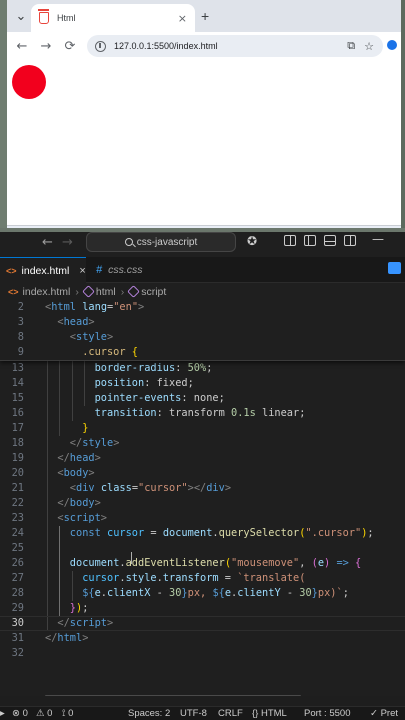  What do you see at coordinates (202, 322) in the screenshot?
I see `code-line: 3 <head>` at bounding box center [202, 322].